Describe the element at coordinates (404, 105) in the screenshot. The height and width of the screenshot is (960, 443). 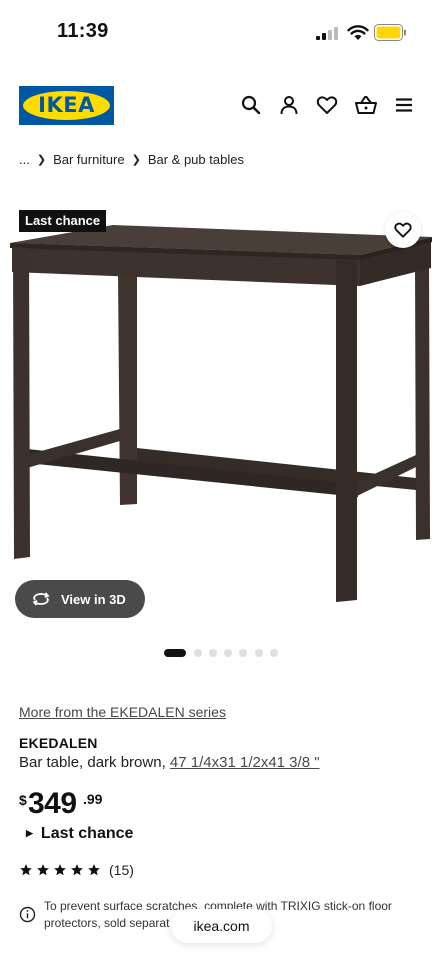
I see `menu-icon` at that location.